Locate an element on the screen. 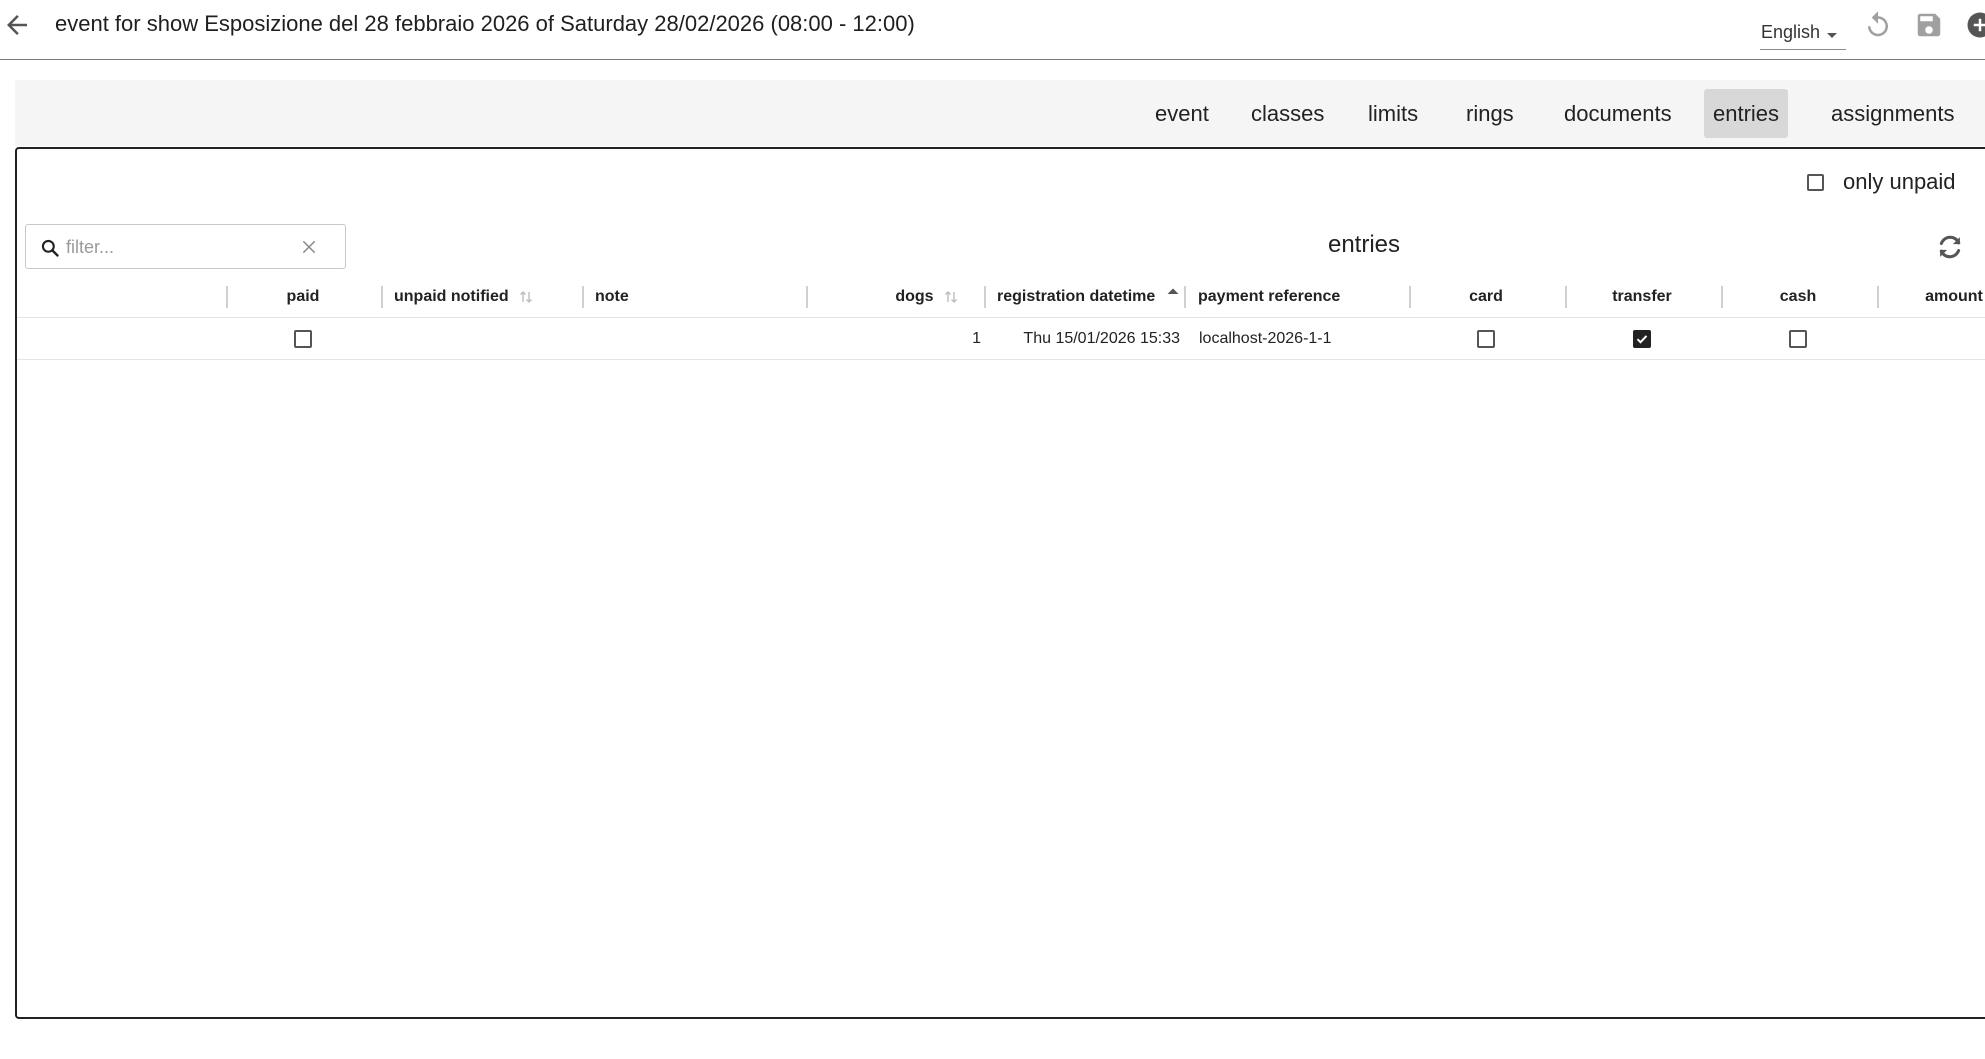 The height and width of the screenshot is (1059, 1985). cell-dogs: 1 is located at coordinates (976, 338).